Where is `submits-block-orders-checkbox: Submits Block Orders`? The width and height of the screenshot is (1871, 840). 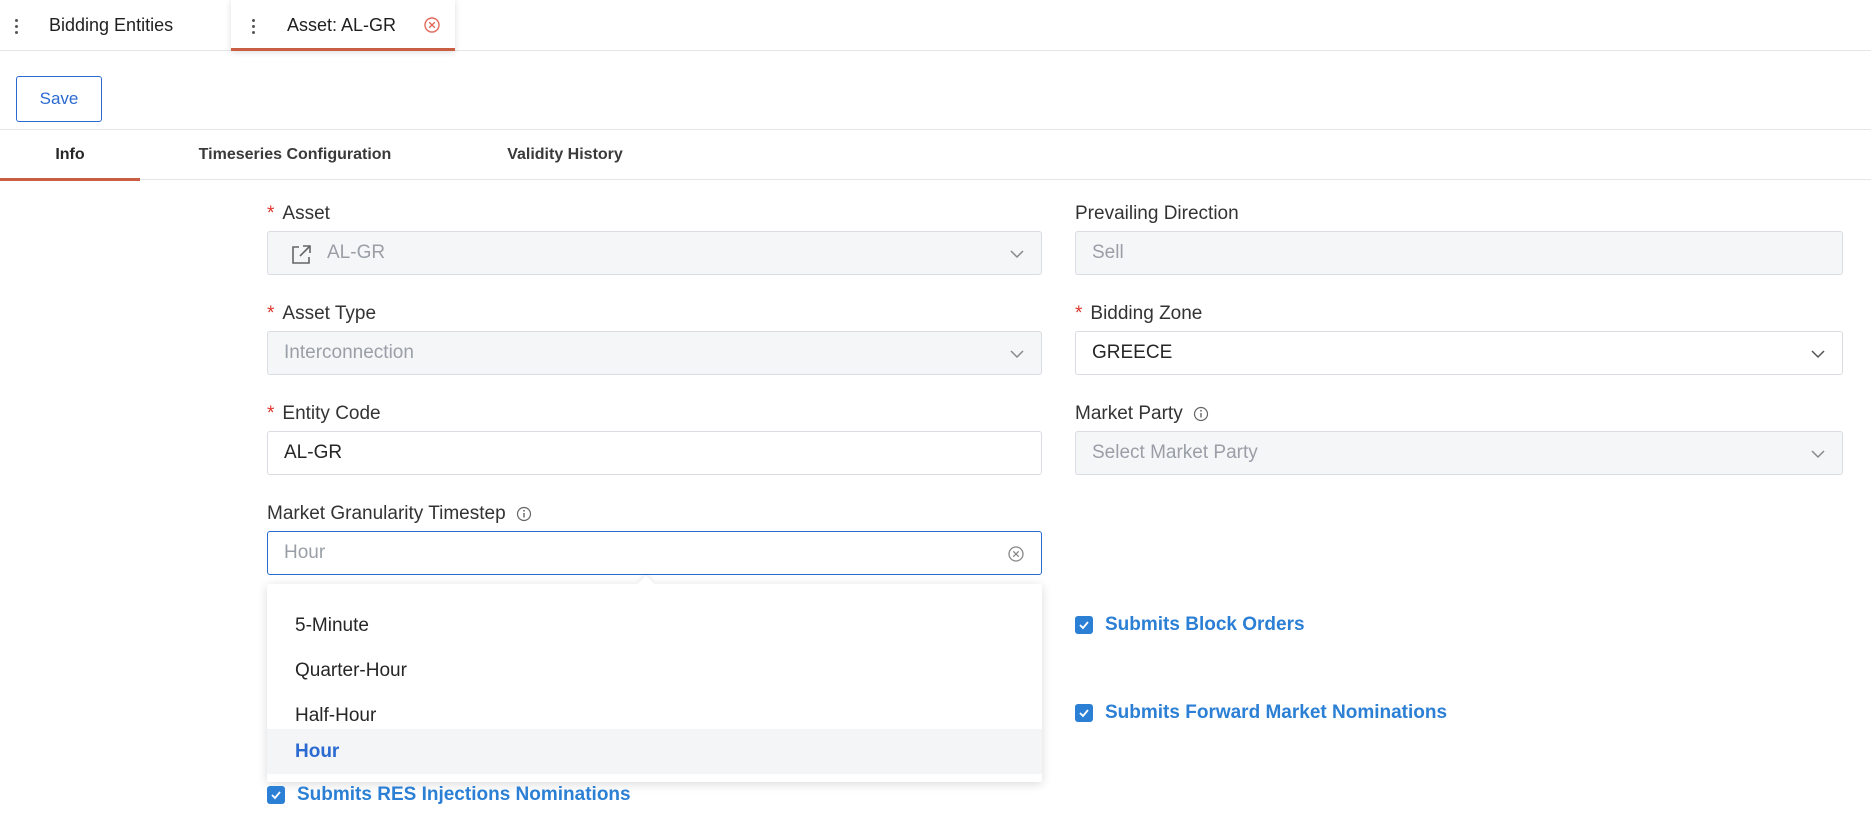 submits-block-orders-checkbox: Submits Block Orders is located at coordinates (1190, 625).